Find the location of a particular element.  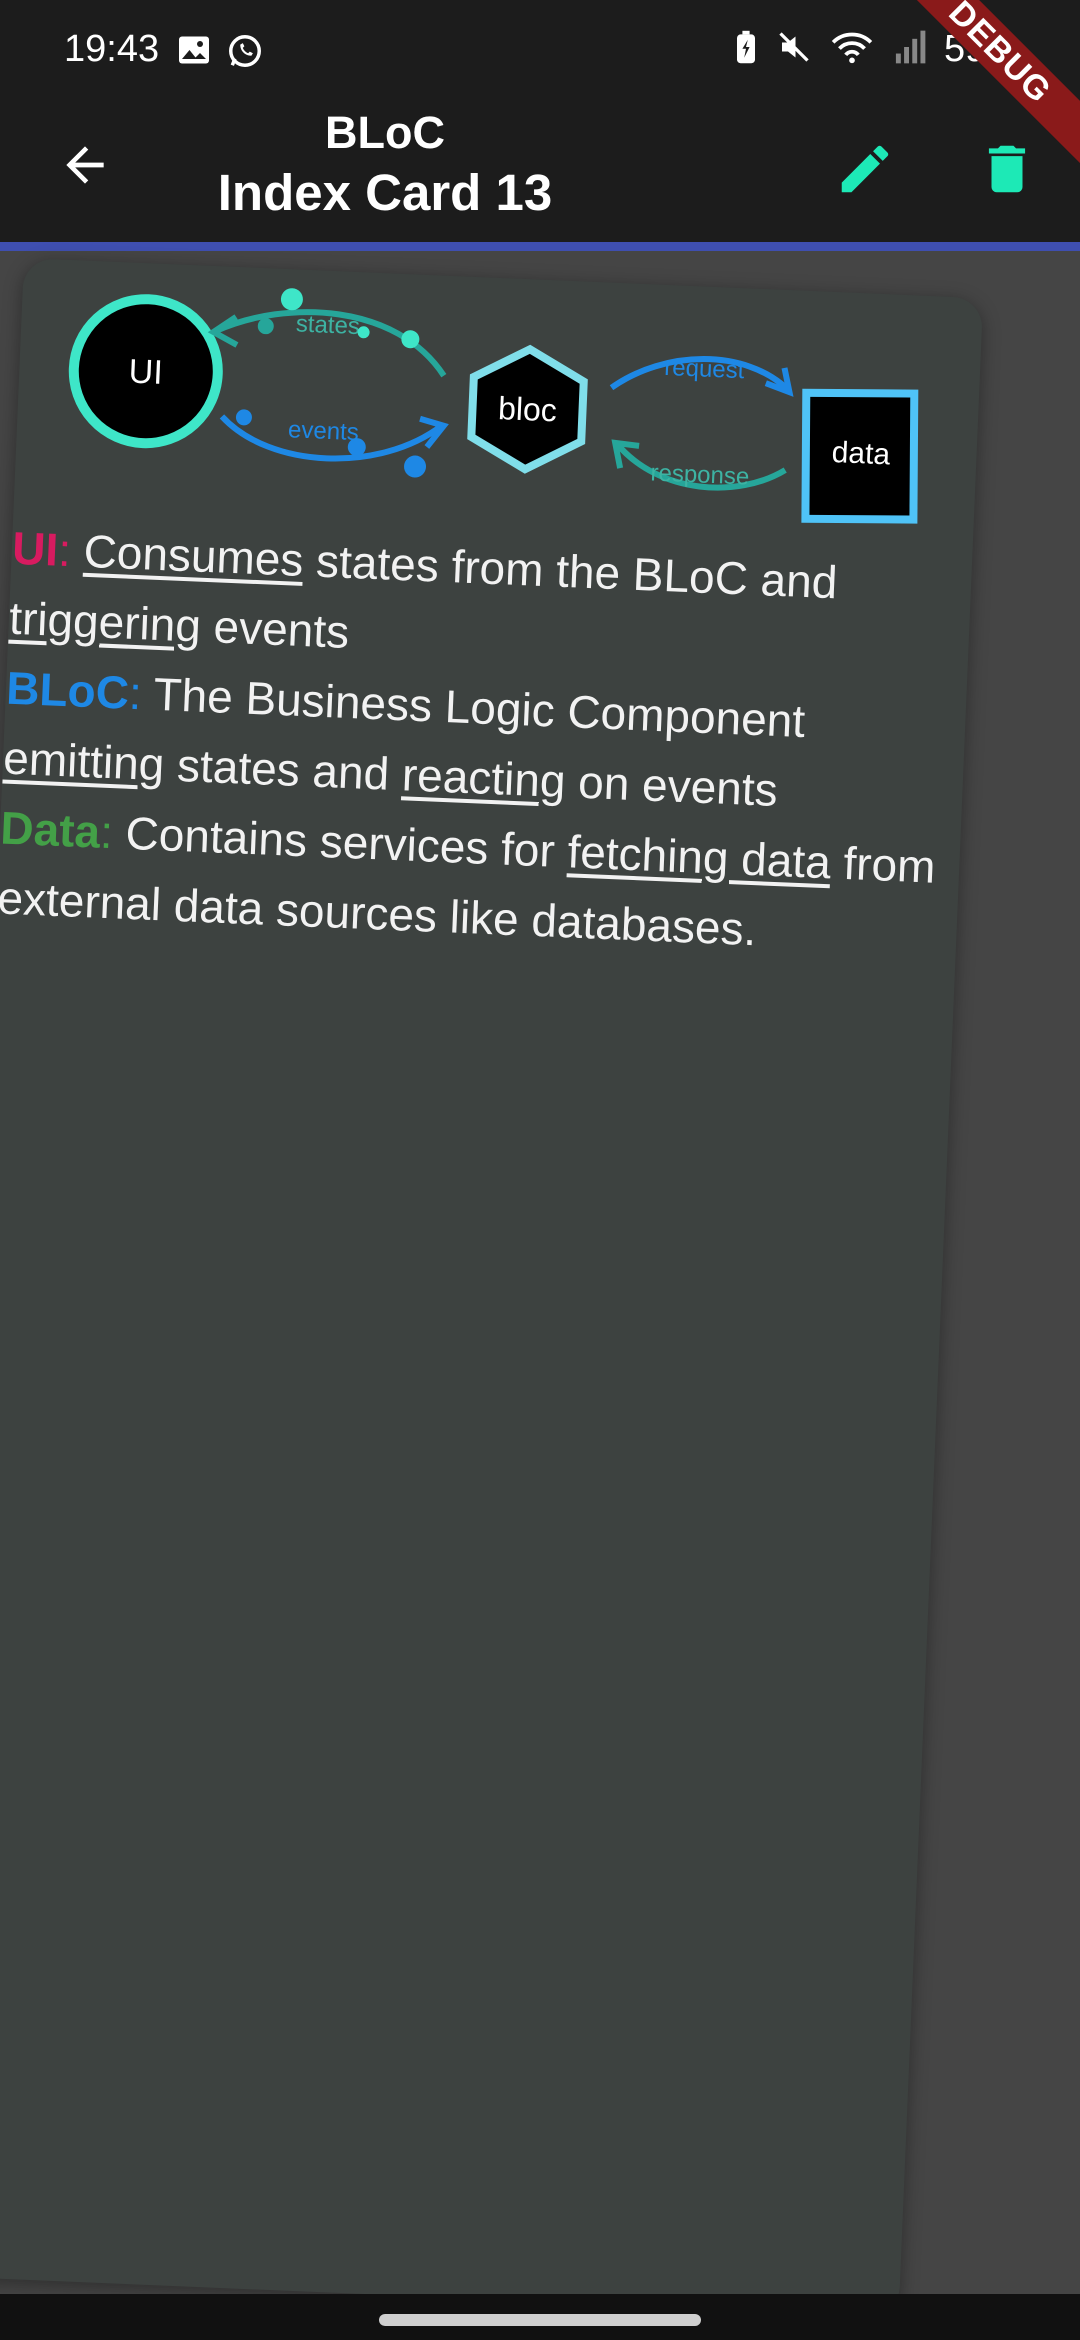

home-gesture-handle is located at coordinates (540, 2320).